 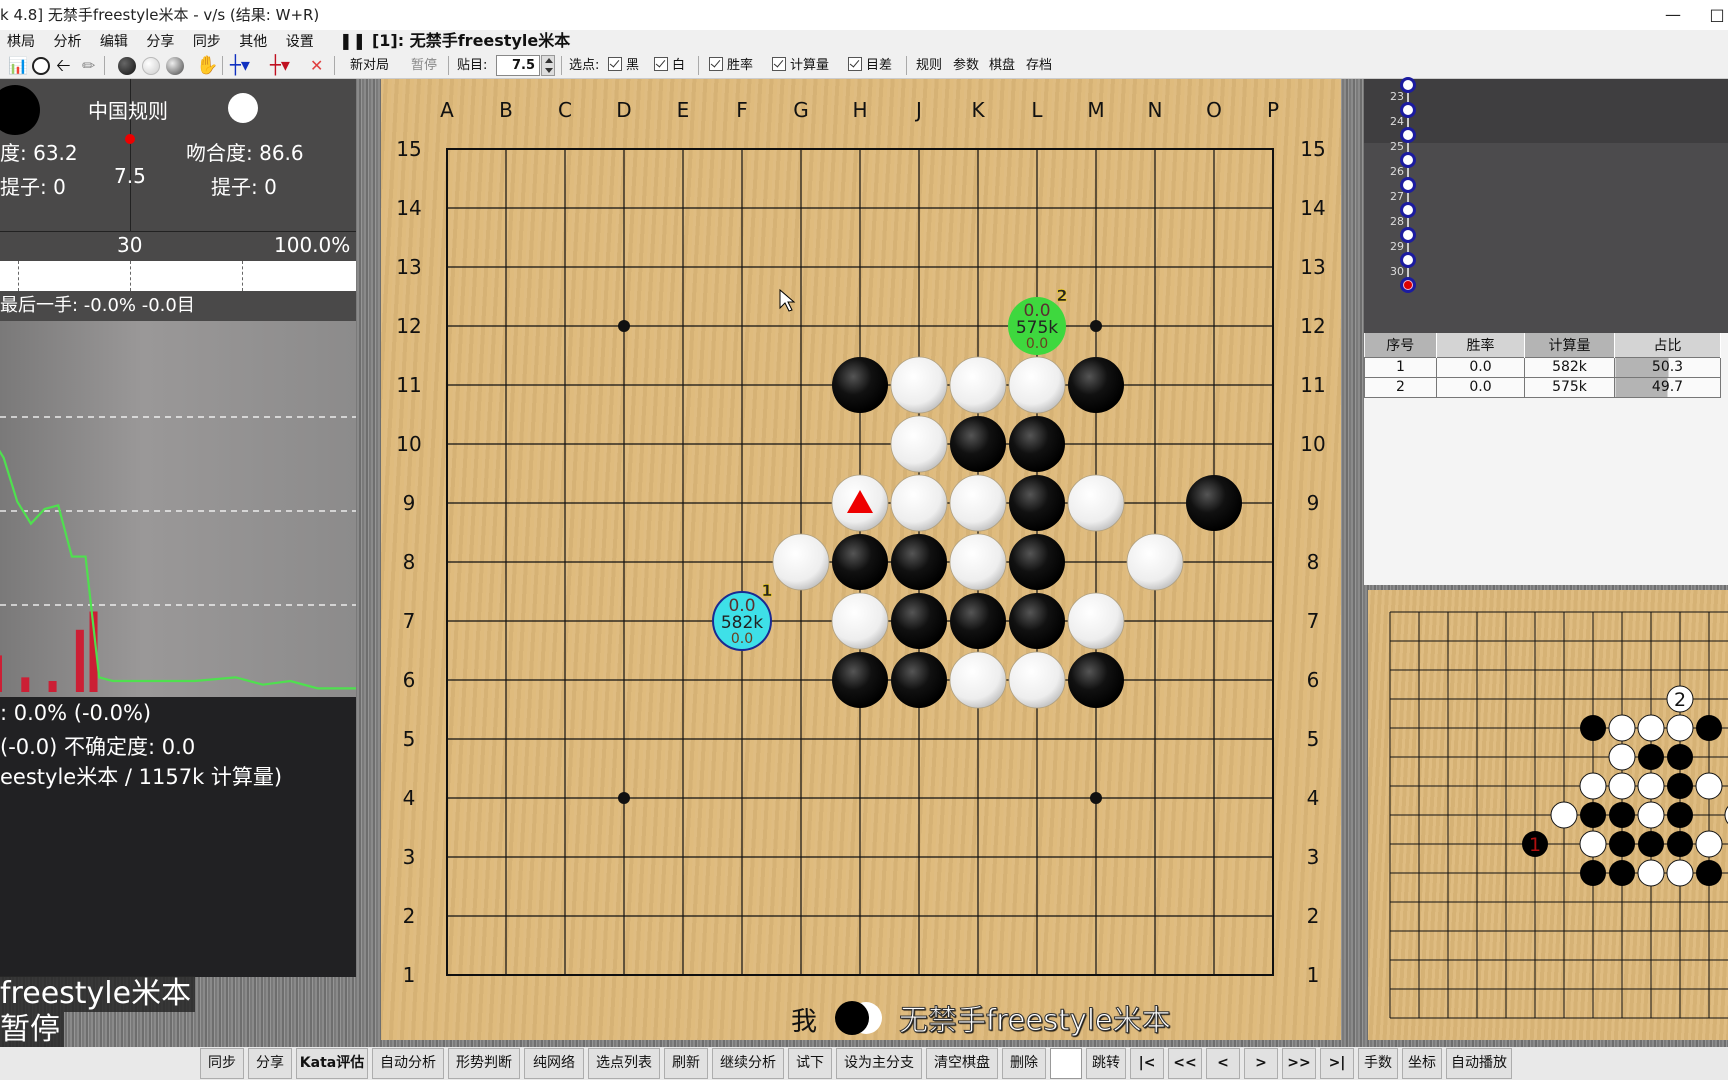 What do you see at coordinates (548, 65) in the screenshot?
I see `komi-stepper` at bounding box center [548, 65].